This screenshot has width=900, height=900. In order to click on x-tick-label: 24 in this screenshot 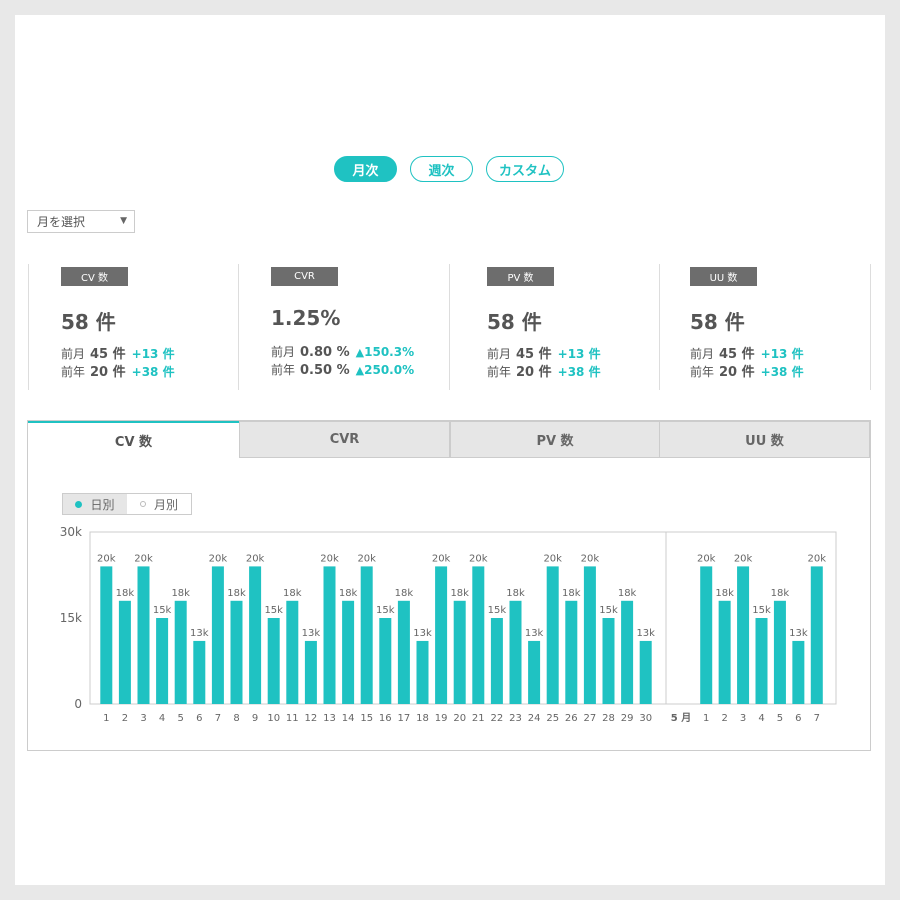, I will do `click(534, 718)`.